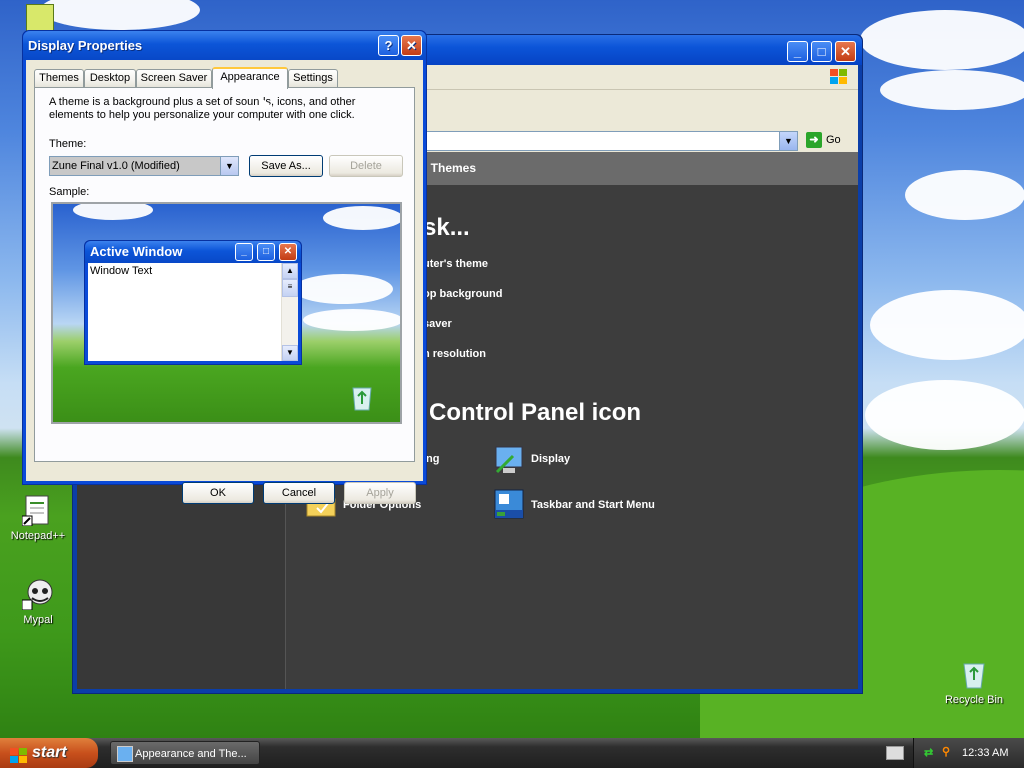 This screenshot has height=775, width=1024. What do you see at coordinates (814, 140) in the screenshot?
I see `go-arrow-icon: ➜` at bounding box center [814, 140].